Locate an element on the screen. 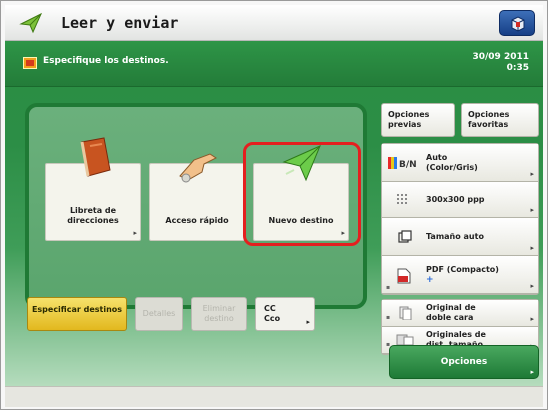 This screenshot has height=410, width=548. cc-label: CC is located at coordinates (270, 308).